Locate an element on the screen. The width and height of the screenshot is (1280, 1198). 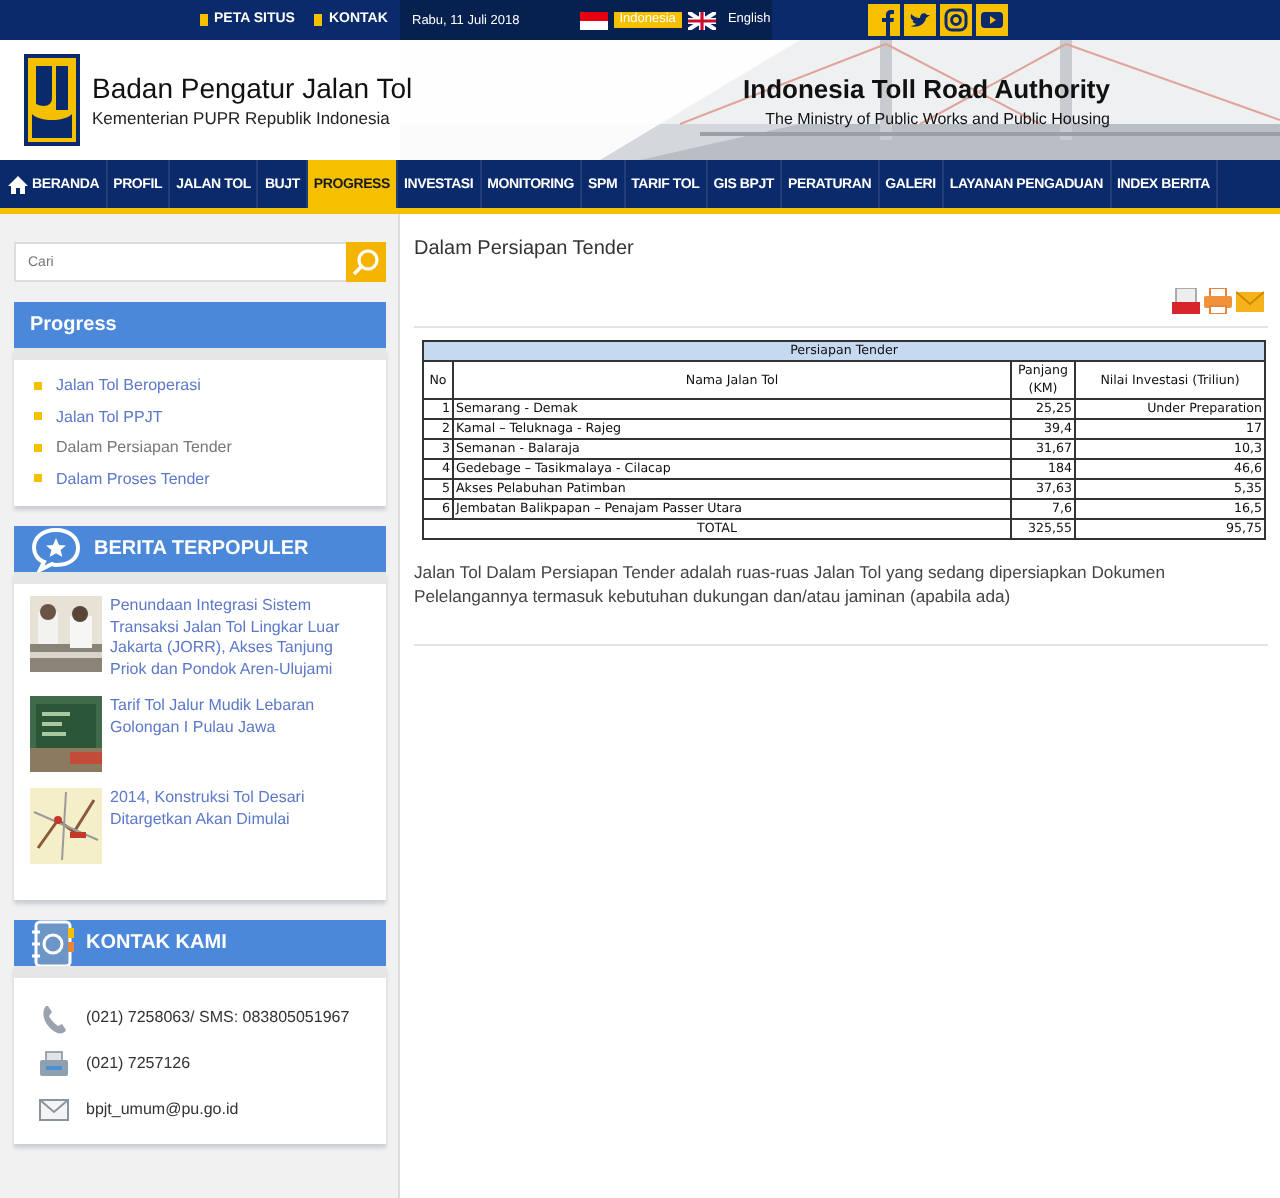
home-icon is located at coordinates (18, 184).